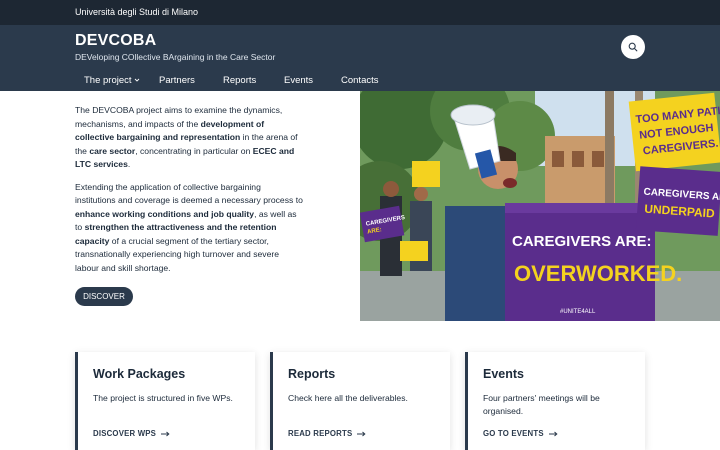 The image size is (720, 450). Describe the element at coordinates (139, 374) in the screenshot. I see `card-title: Work Packages` at that location.